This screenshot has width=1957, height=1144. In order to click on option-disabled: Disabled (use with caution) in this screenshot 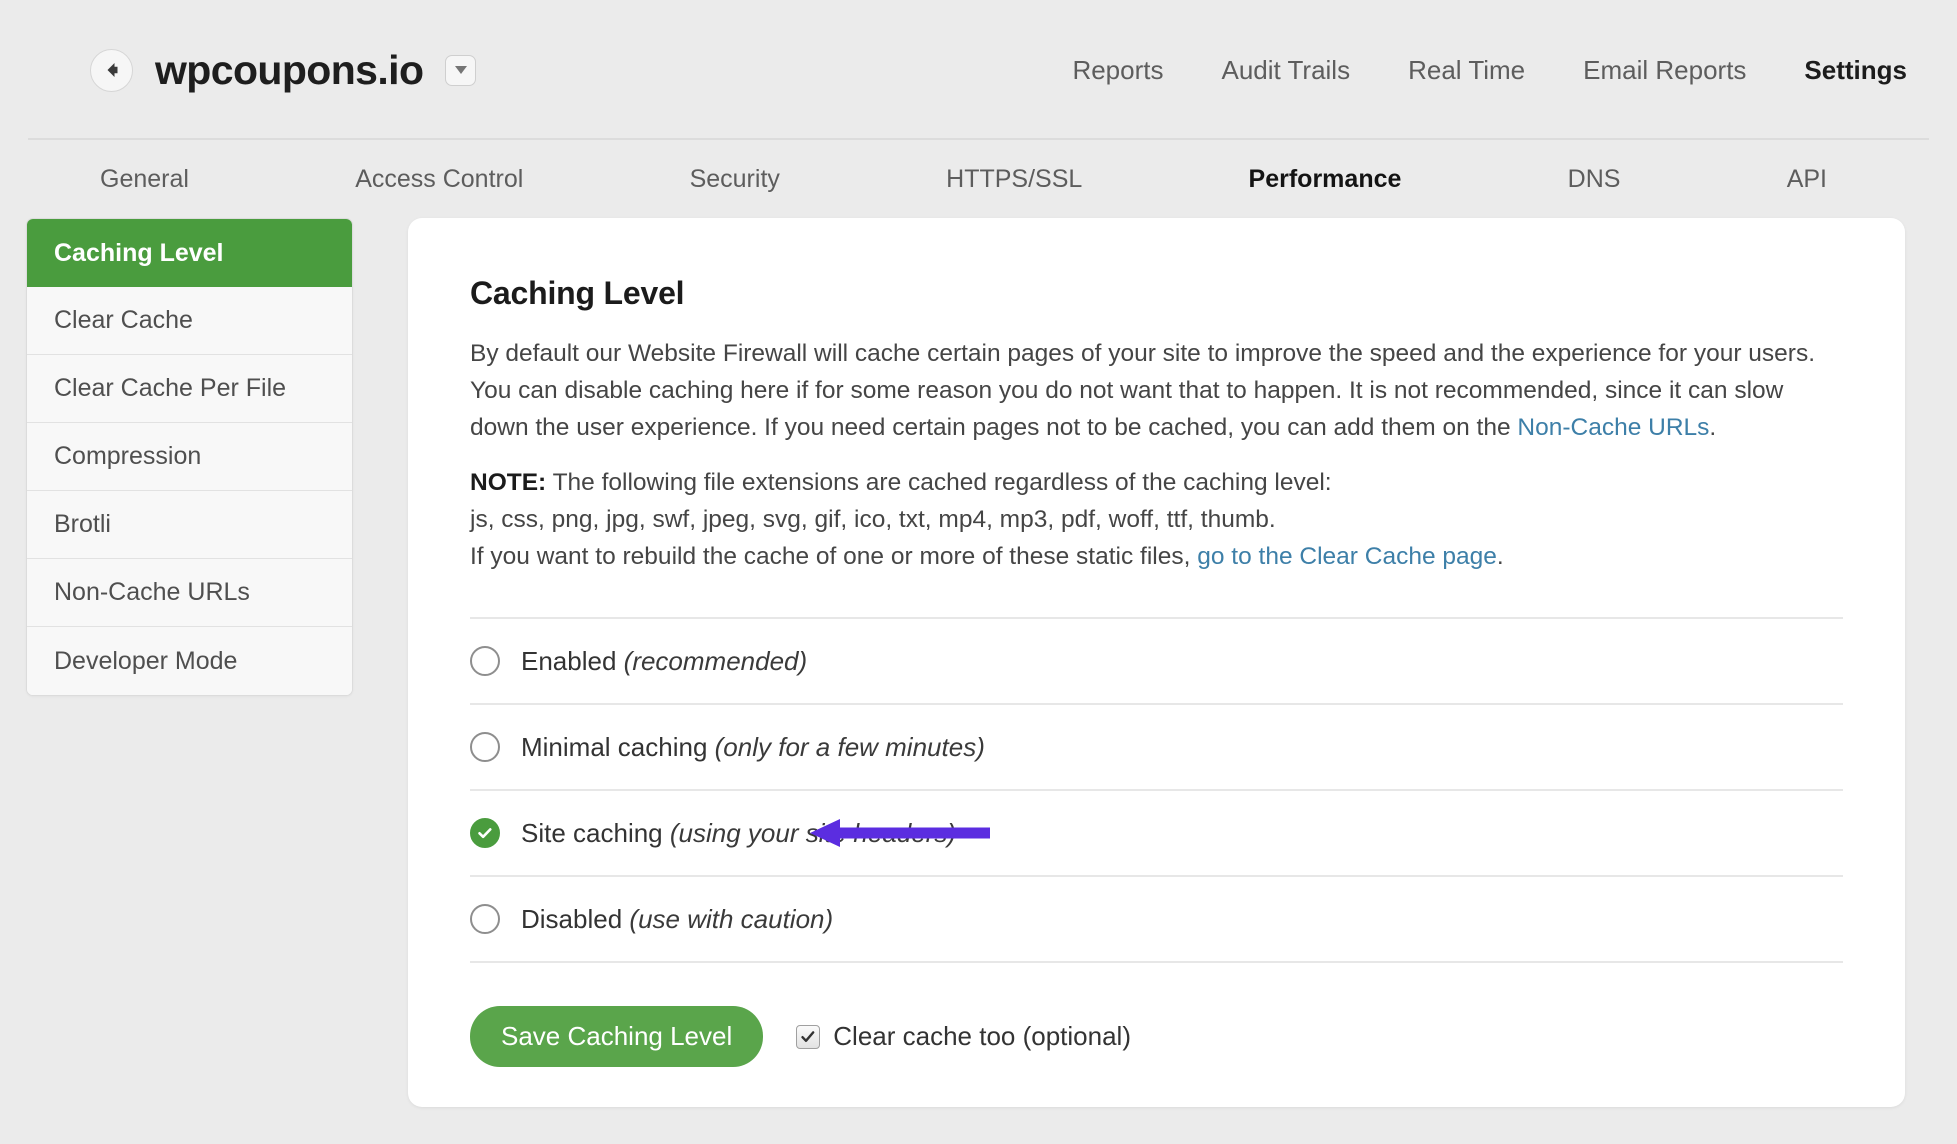, I will do `click(1156, 920)`.